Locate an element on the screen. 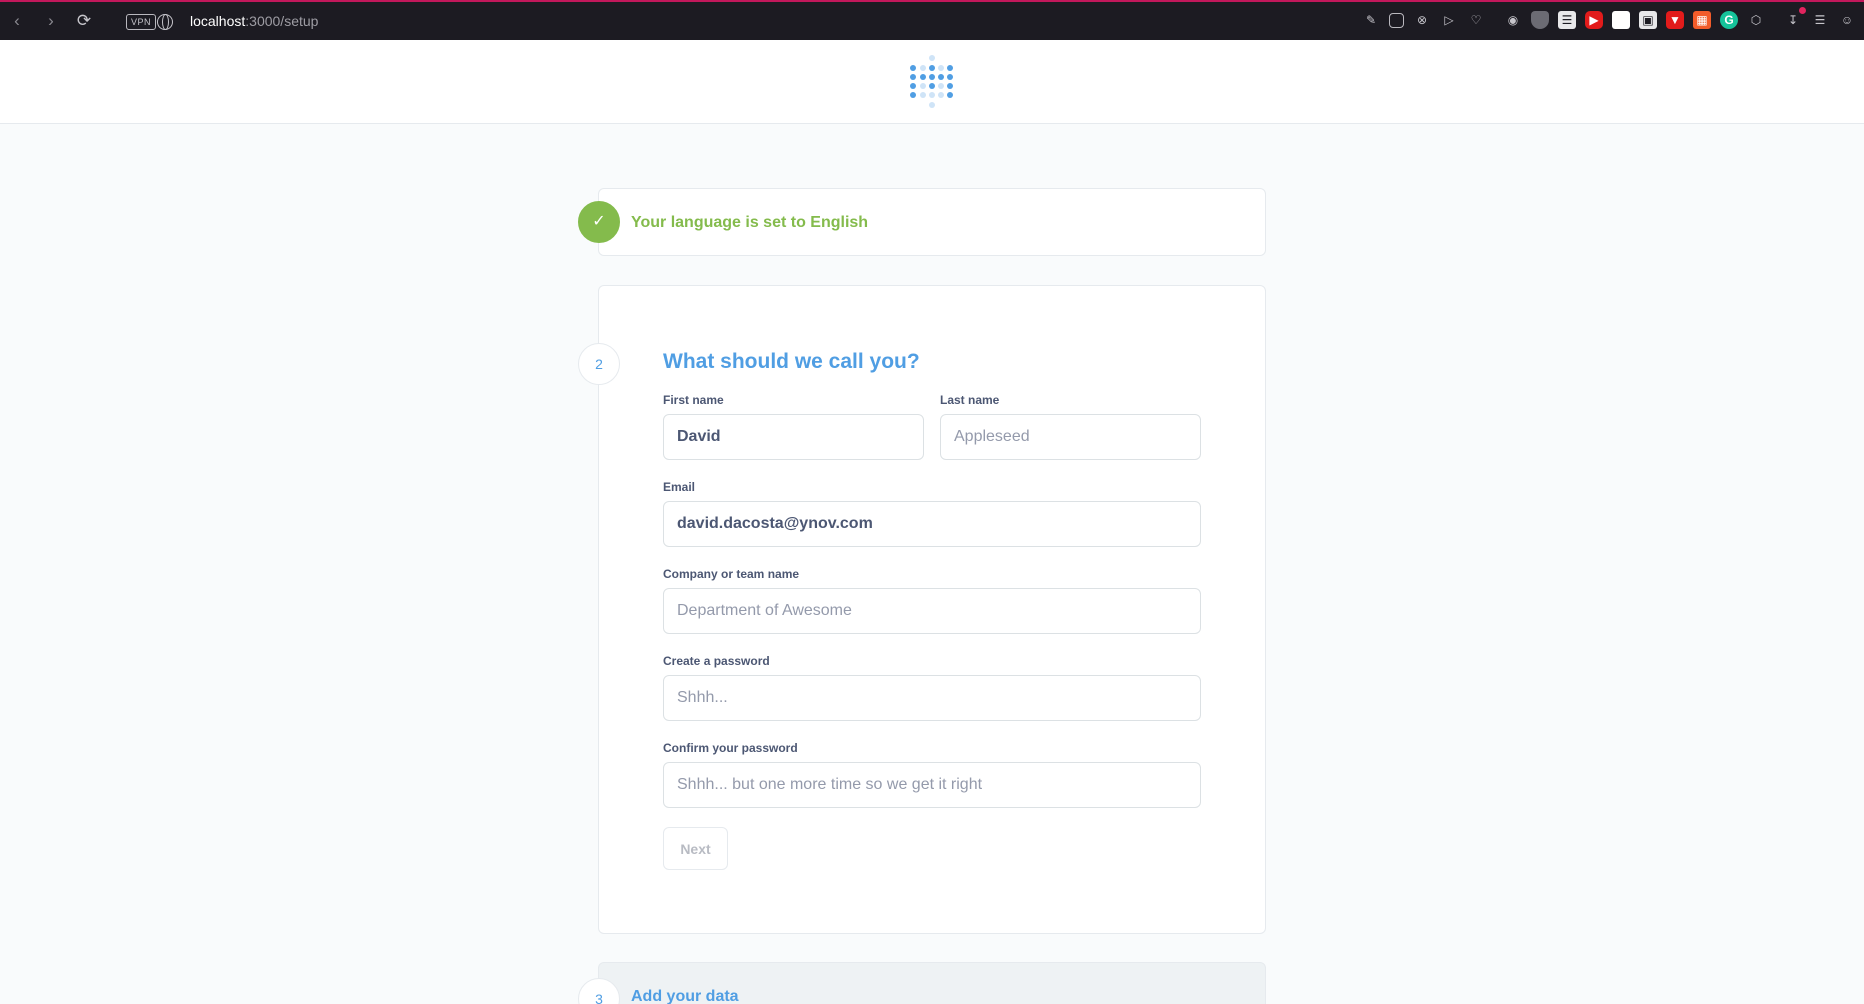 This screenshot has width=1864, height=1004. cube-extension-icon: ⬡ is located at coordinates (1756, 20).